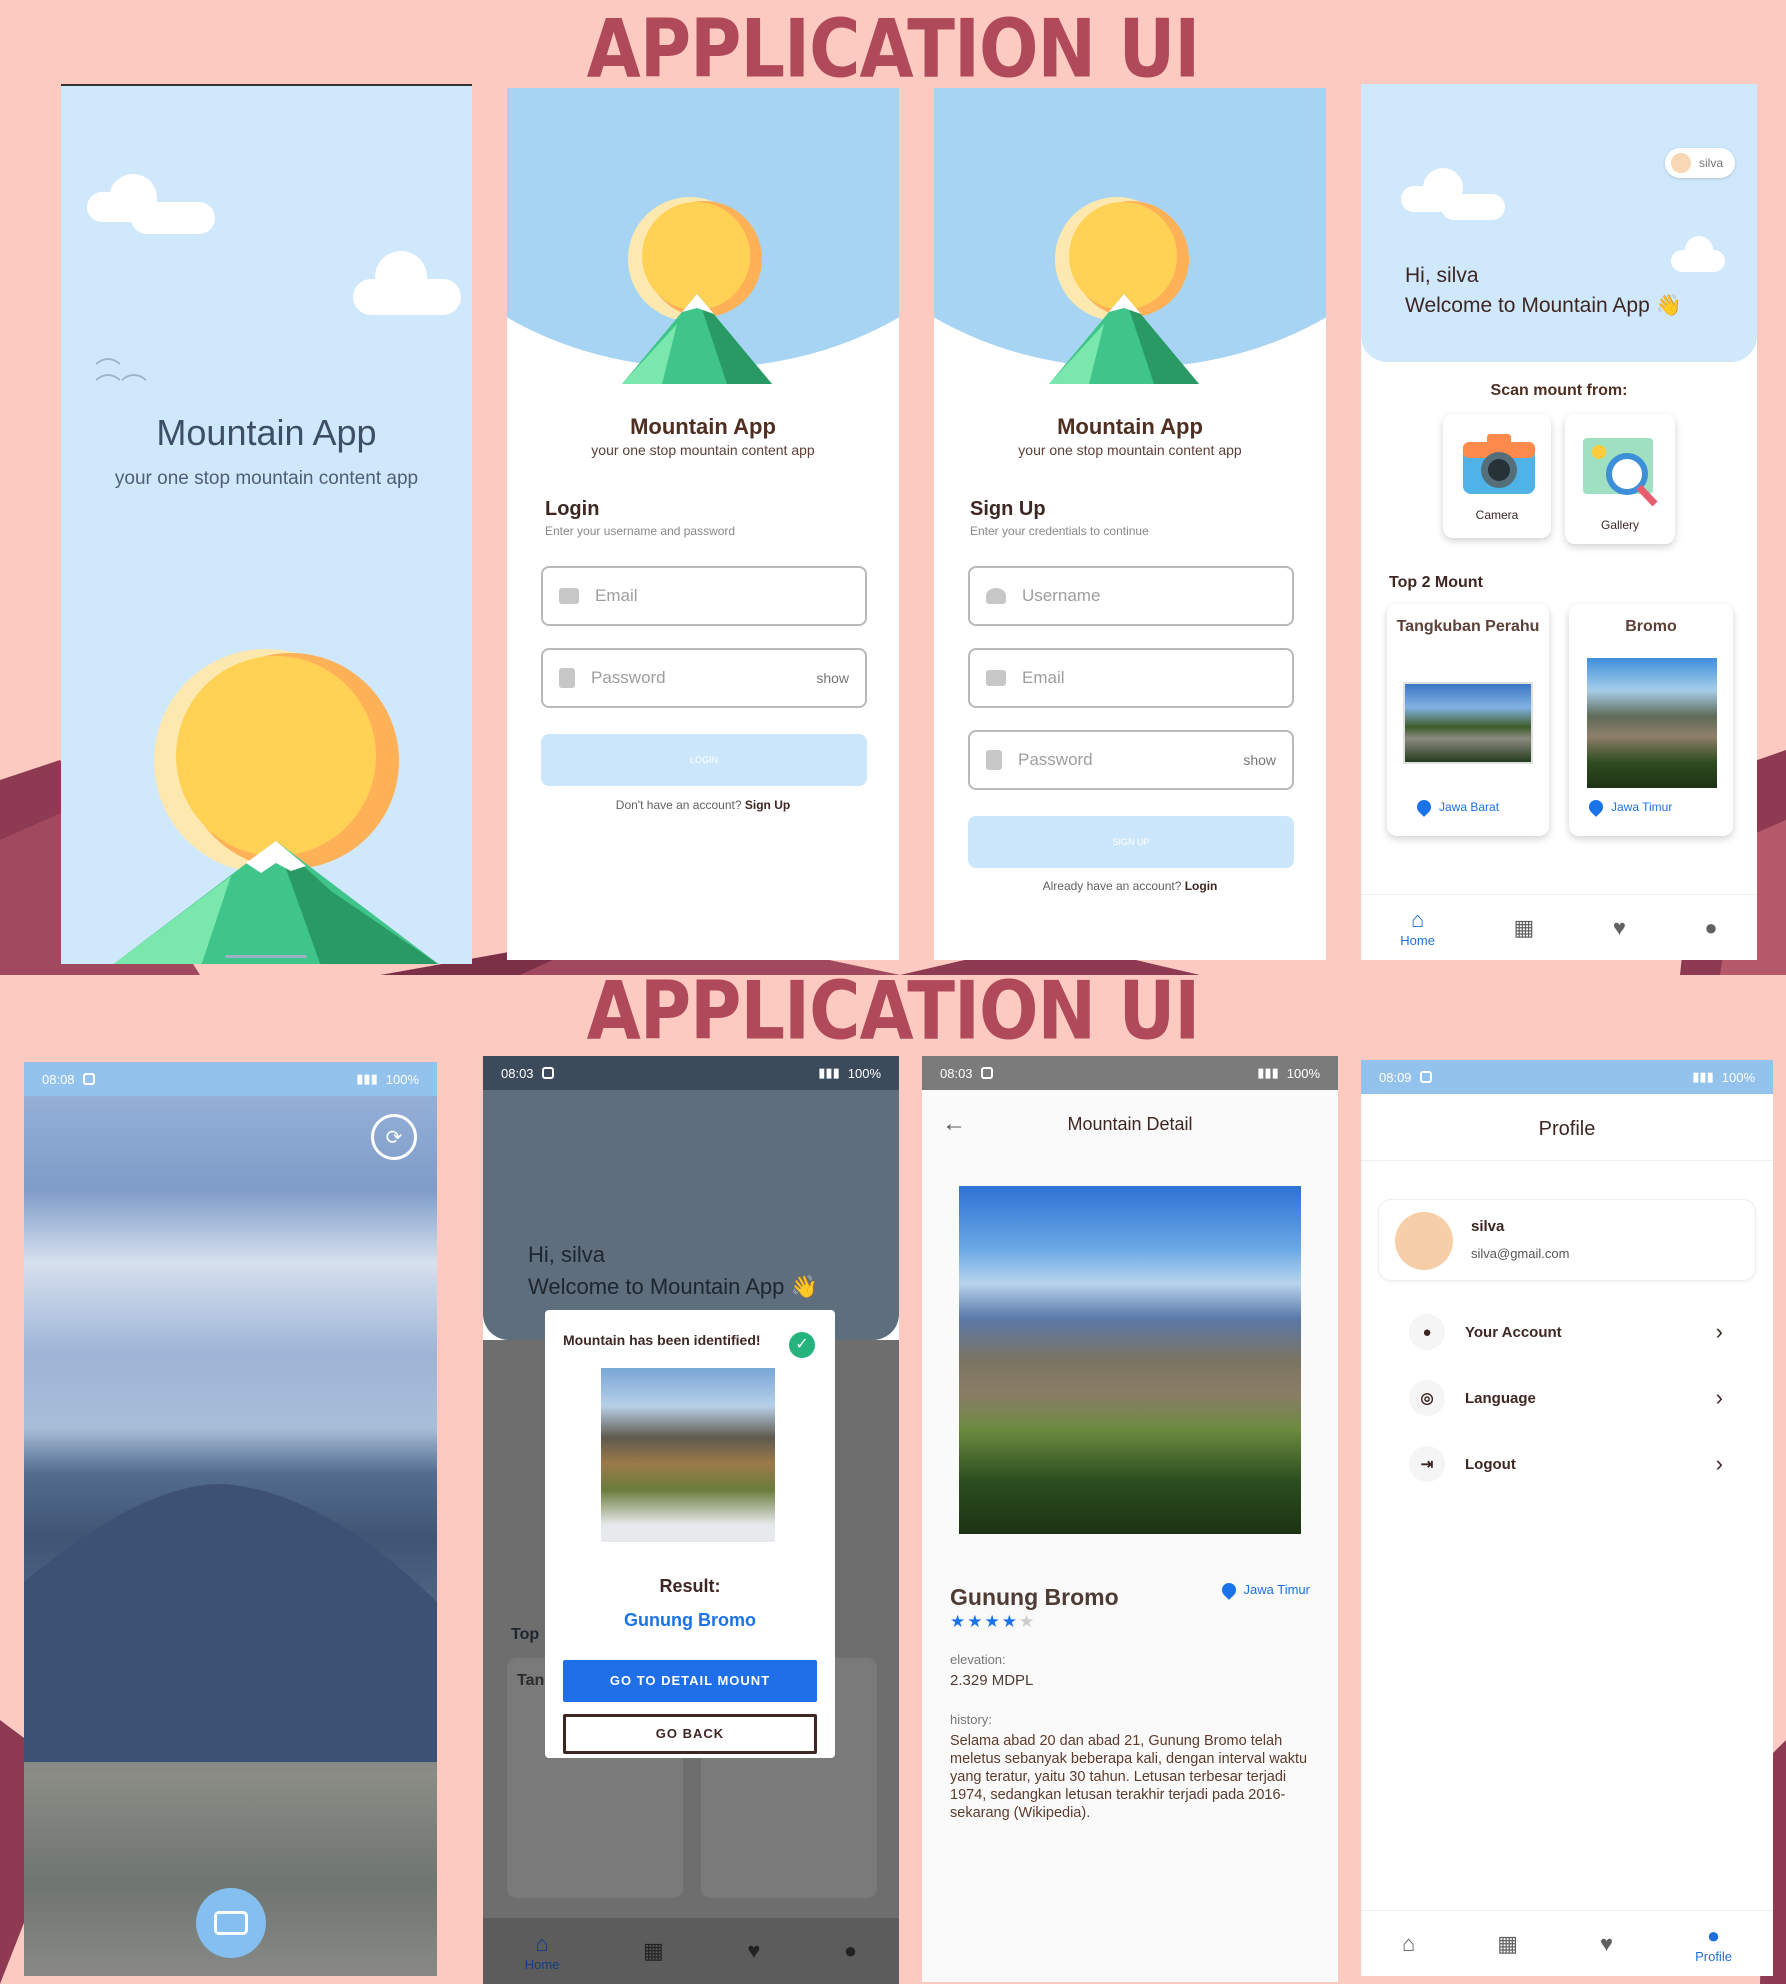  I want to click on camera-screen: 08:08 ▮▮▮ 100% ⟳, so click(230, 1519).